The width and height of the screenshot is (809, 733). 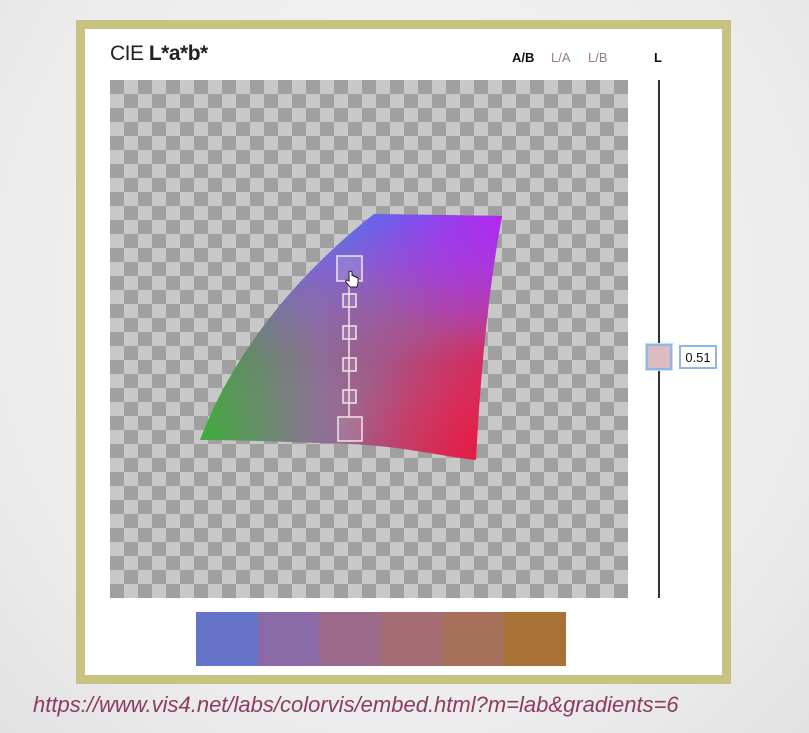 I want to click on lightness-slider-track, so click(x=659, y=339).